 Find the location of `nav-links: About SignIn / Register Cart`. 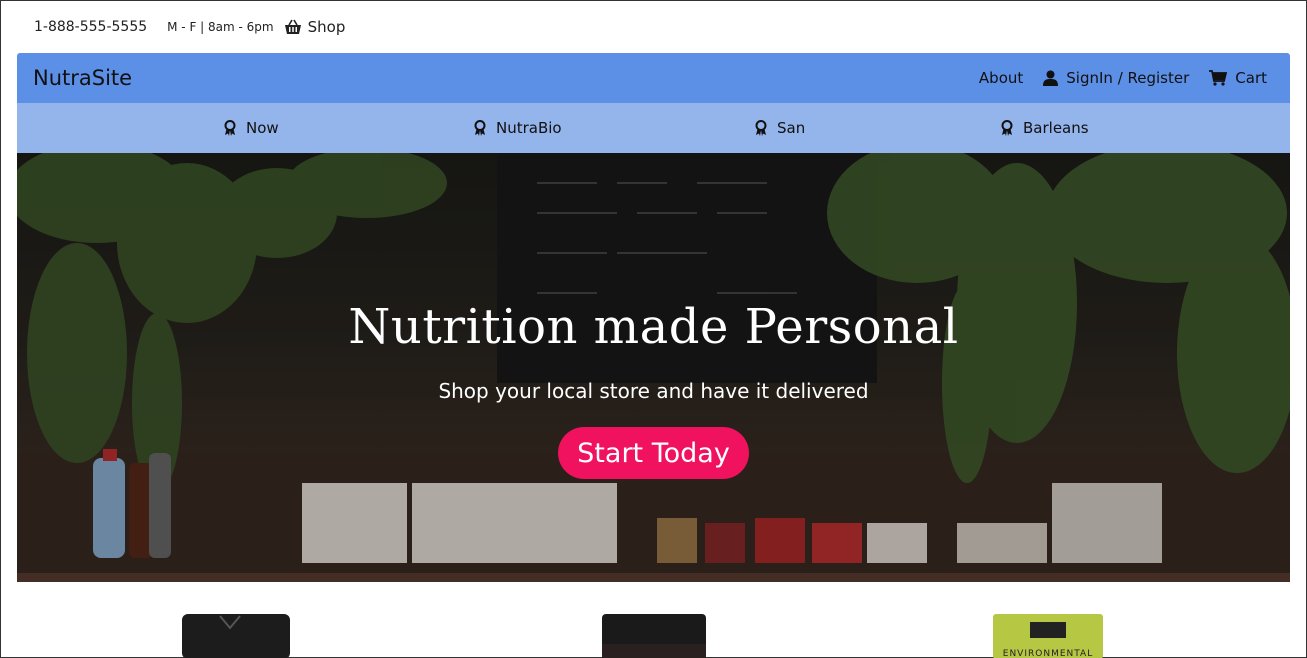

nav-links: About SignIn / Register Cart is located at coordinates (1113, 78).